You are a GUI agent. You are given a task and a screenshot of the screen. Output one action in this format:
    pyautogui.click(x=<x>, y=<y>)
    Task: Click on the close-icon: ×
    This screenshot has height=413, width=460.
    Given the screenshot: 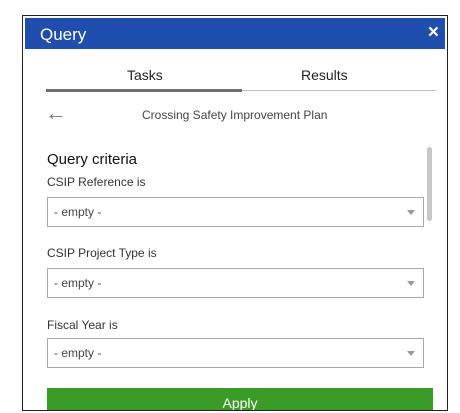 What is the action you would take?
    pyautogui.click(x=433, y=33)
    